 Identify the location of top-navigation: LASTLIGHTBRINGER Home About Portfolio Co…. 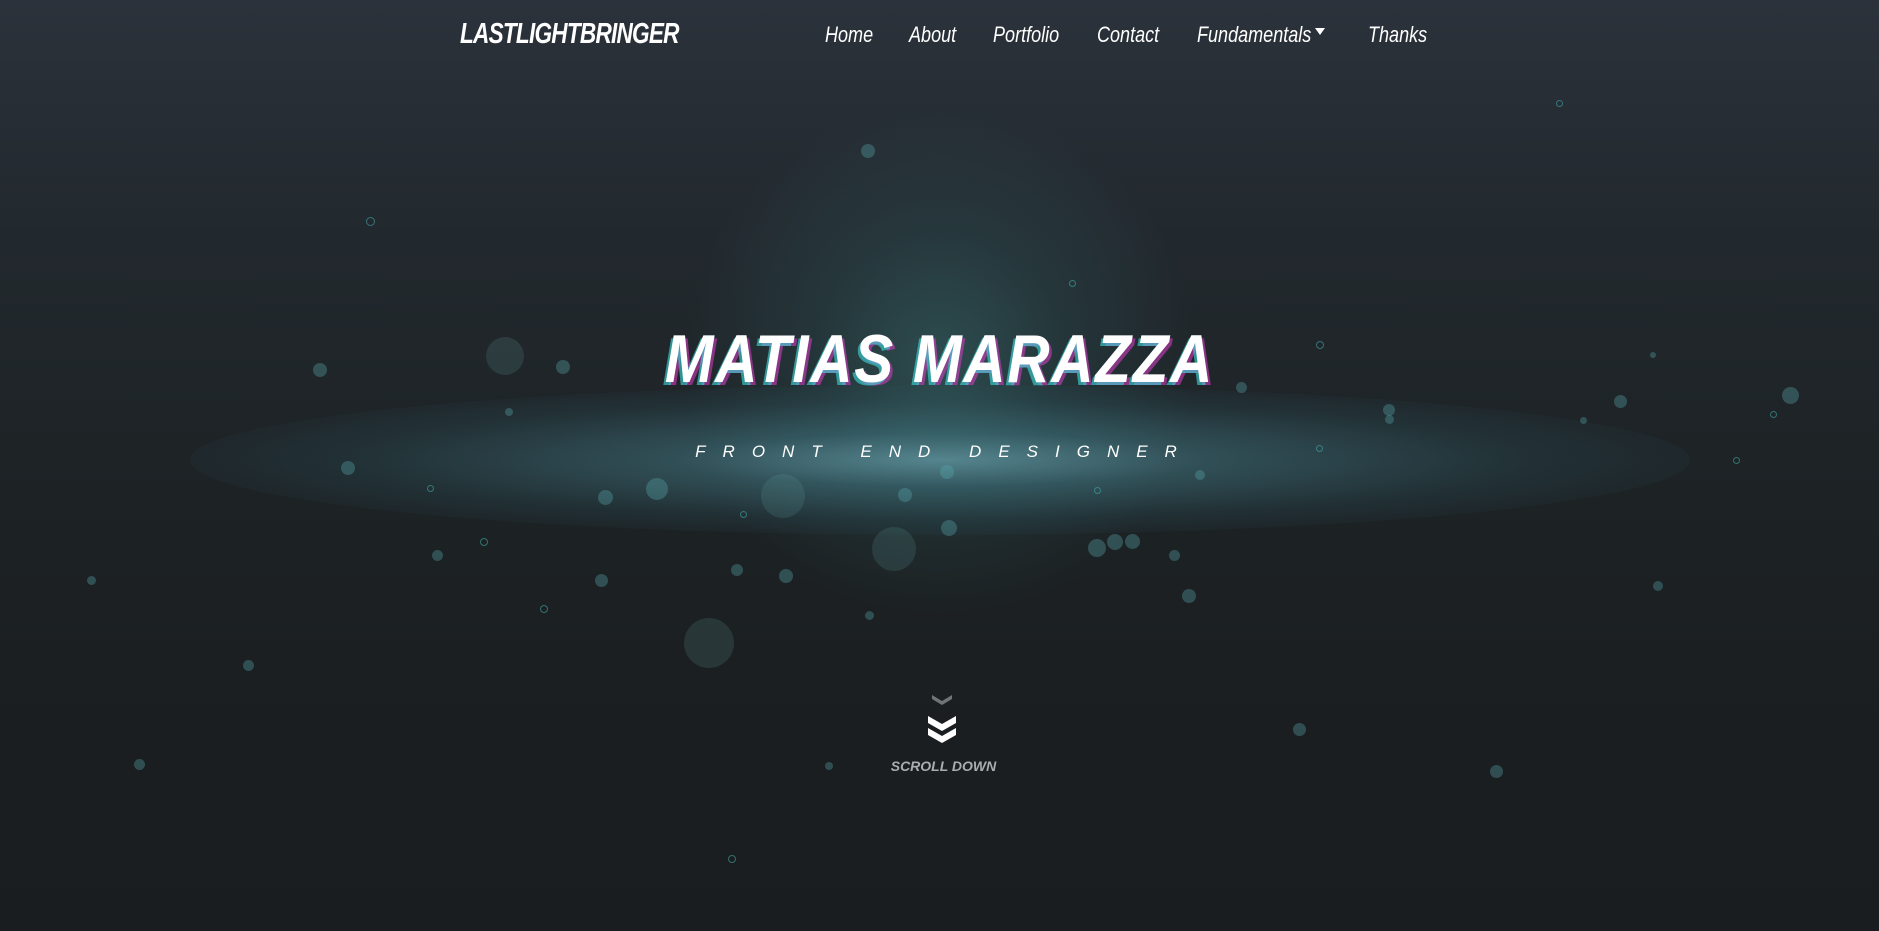
(939, 36).